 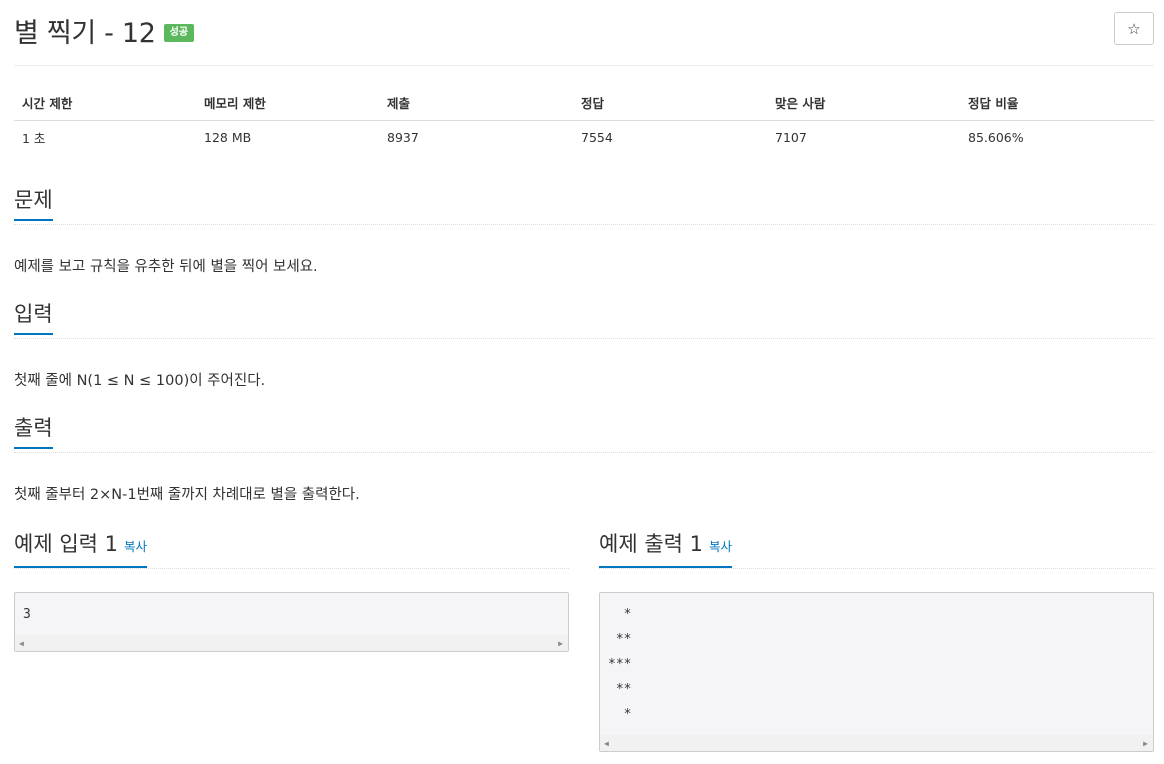 I want to click on problem-title: 별 찍기 - 12, so click(x=85, y=33).